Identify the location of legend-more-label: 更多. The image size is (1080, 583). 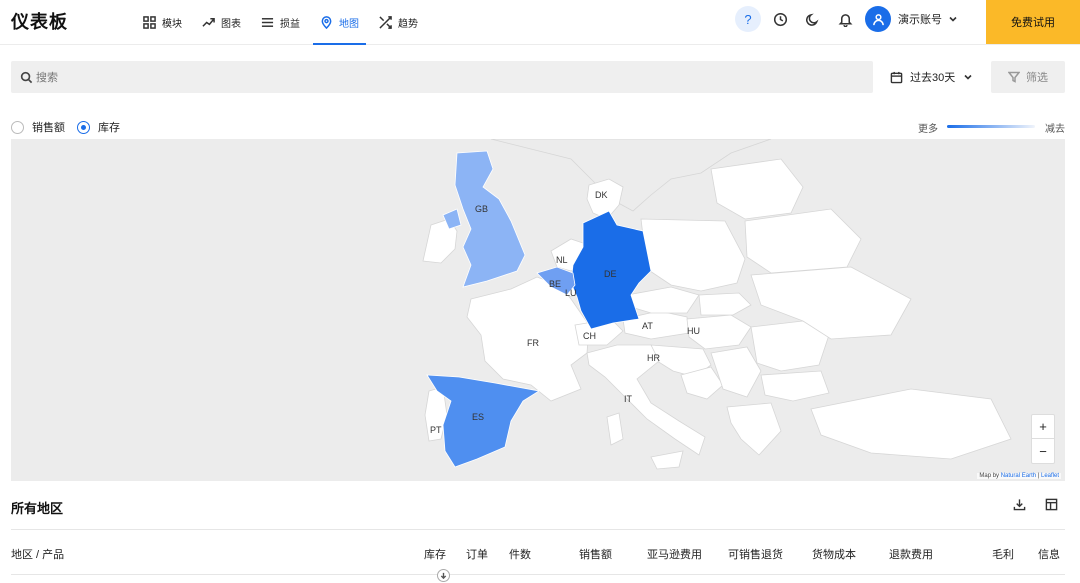
(928, 129).